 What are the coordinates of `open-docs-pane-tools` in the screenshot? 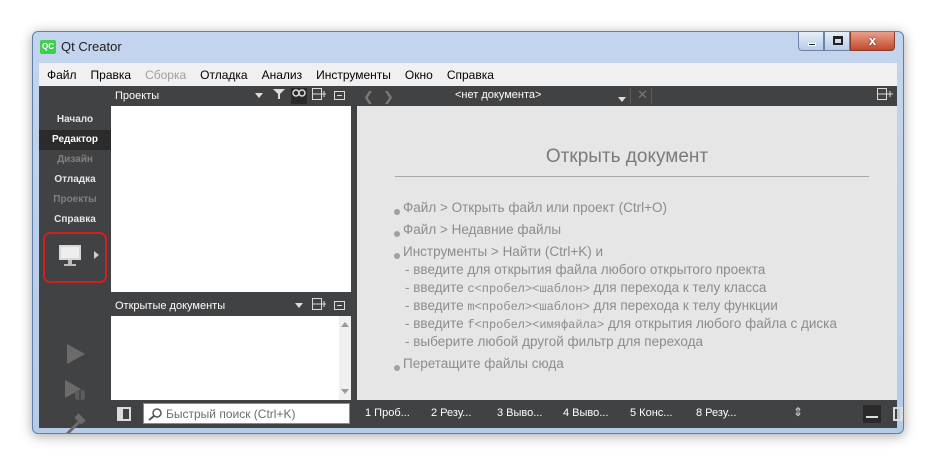 It's located at (317, 306).